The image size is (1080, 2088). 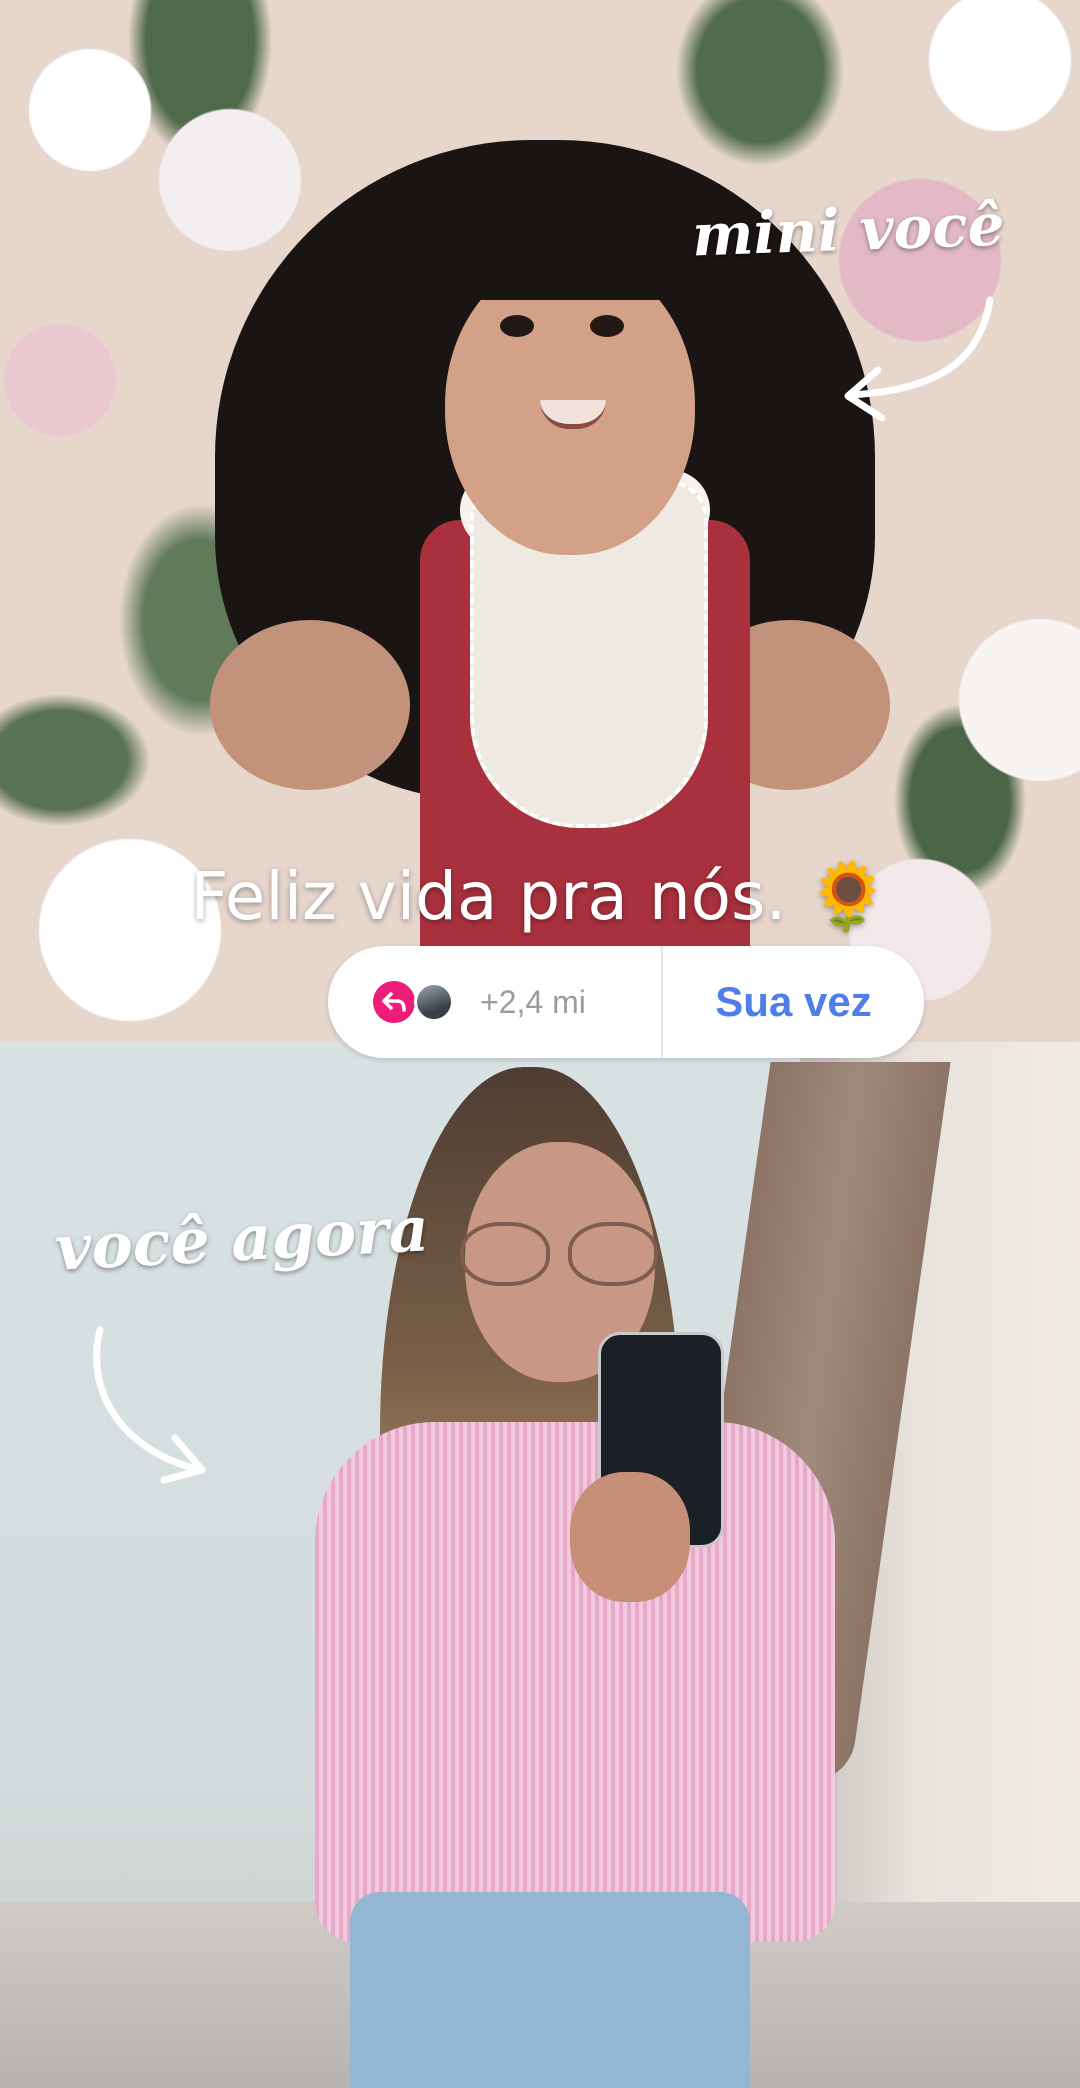 What do you see at coordinates (630, 1537) in the screenshot?
I see `photo-hand` at bounding box center [630, 1537].